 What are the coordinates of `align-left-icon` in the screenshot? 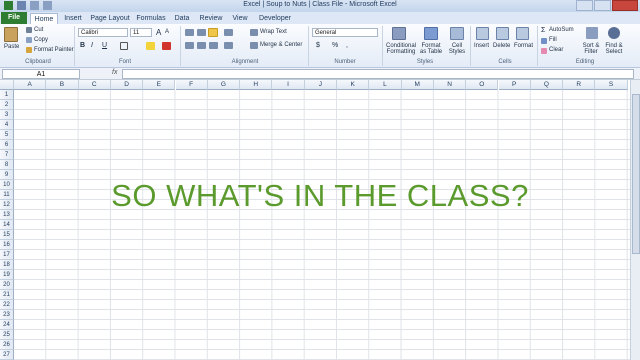 It's located at (189, 45).